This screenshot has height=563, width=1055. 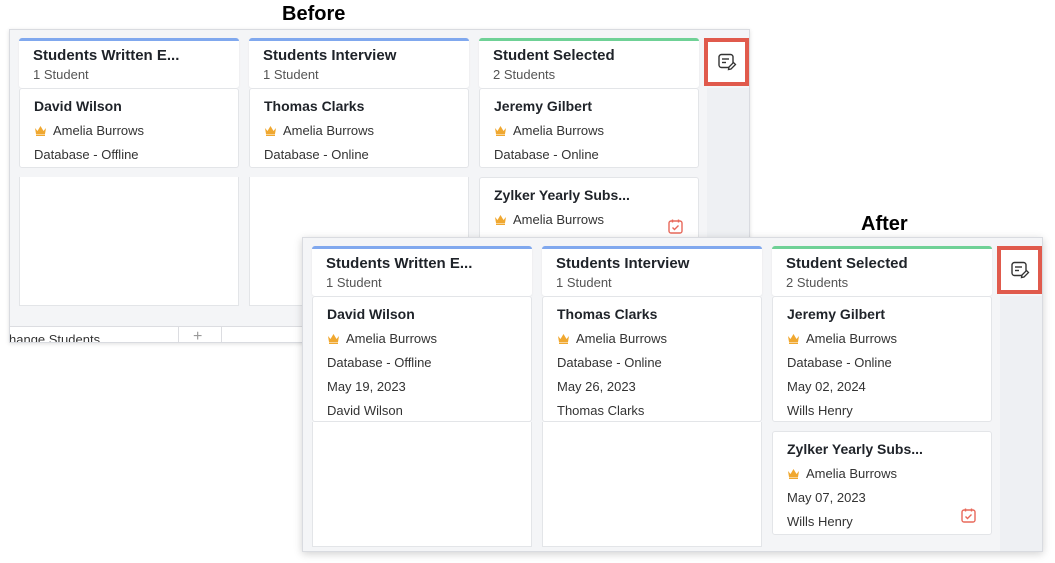 I want to click on add-pipeline-button: +, so click(x=197, y=335).